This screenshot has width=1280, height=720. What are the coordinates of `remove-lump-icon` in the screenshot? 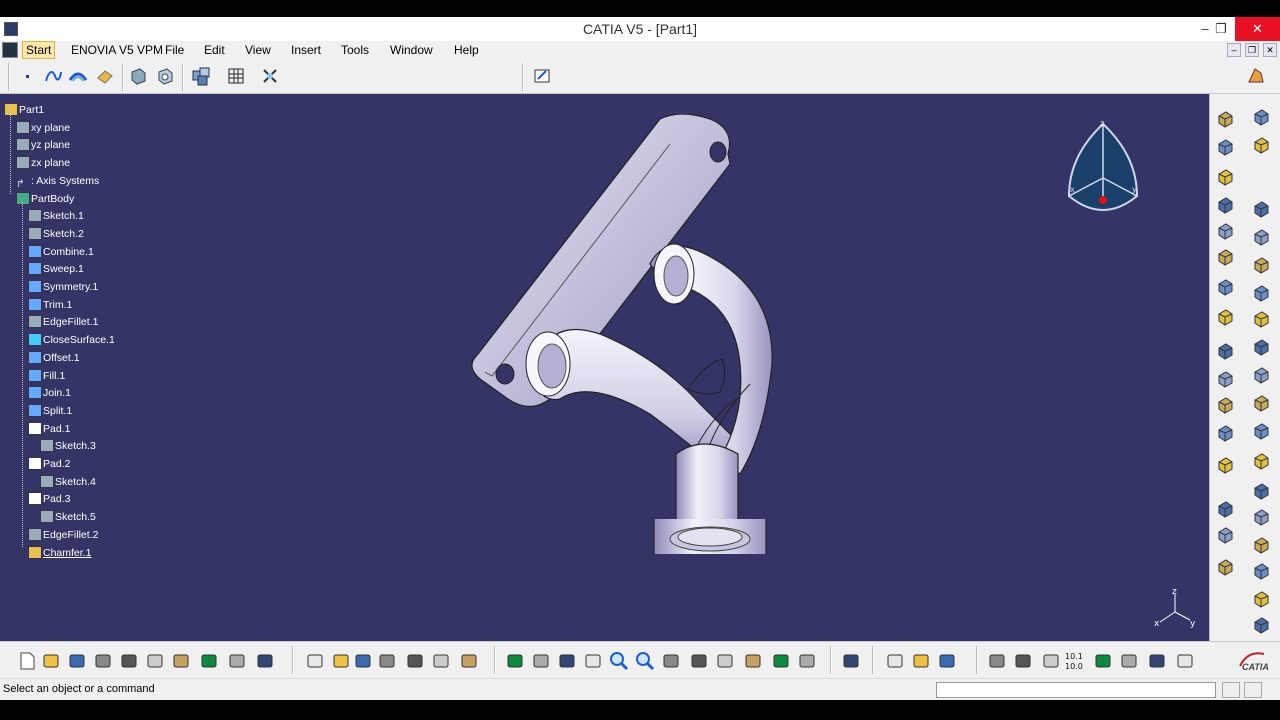 It's located at (1261, 599).